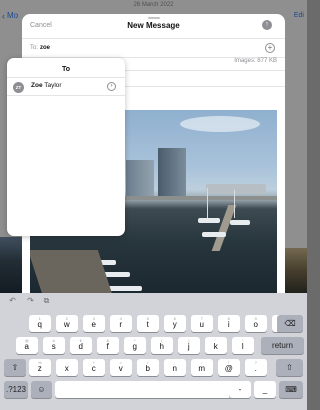 This screenshot has height=410, width=320. I want to click on shift-key-left: ⇧, so click(15, 367).